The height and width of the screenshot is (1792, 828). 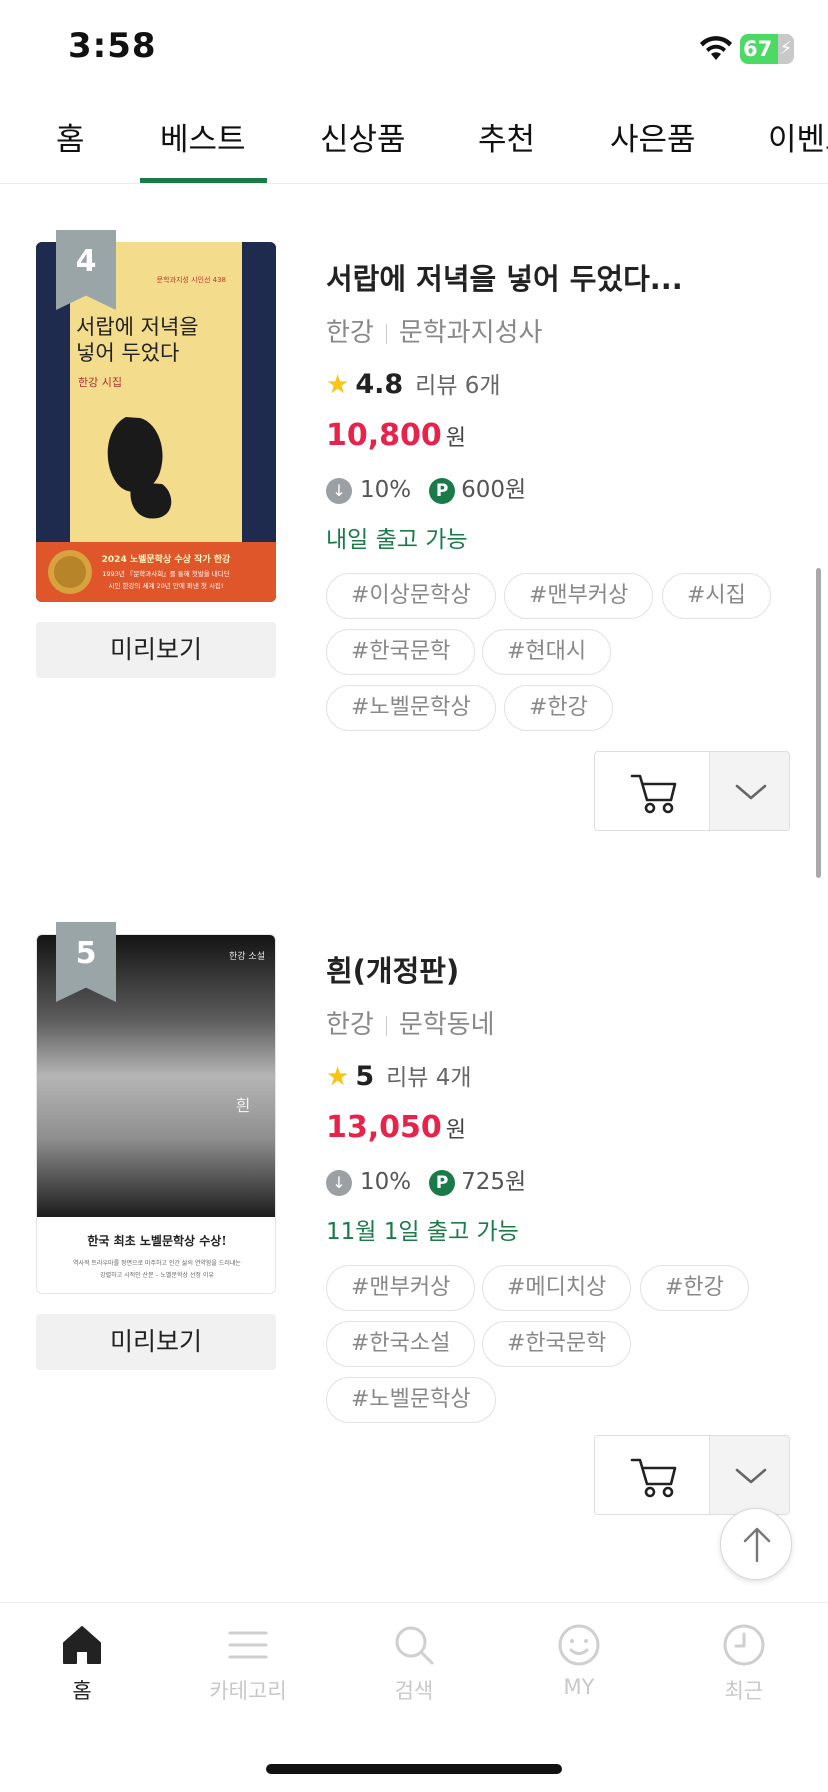 I want to click on cover-banner-line1: 1993년 『문학과사회』를 통해 첫발을 내디딘, so click(x=166, y=573).